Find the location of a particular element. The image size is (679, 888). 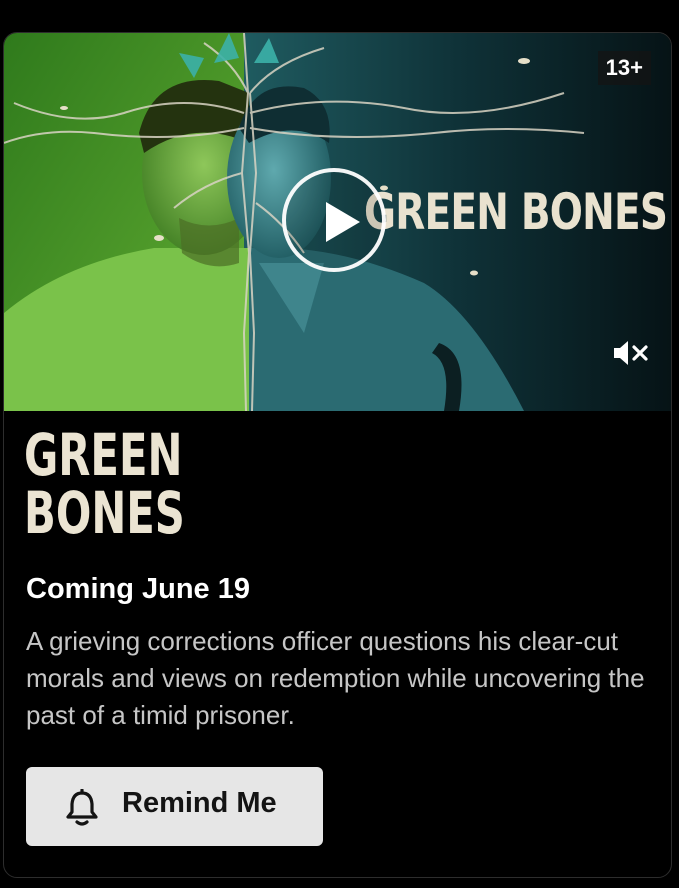

hero-title-art: GREEN BONES is located at coordinates (516, 212).